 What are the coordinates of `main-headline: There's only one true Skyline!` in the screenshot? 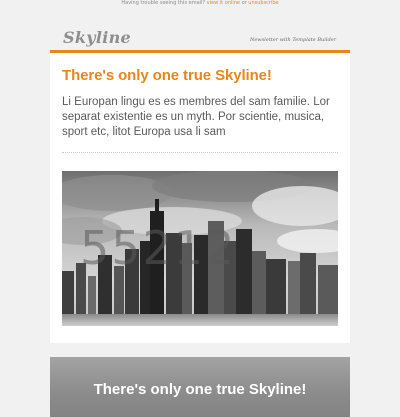 It's located at (167, 75).